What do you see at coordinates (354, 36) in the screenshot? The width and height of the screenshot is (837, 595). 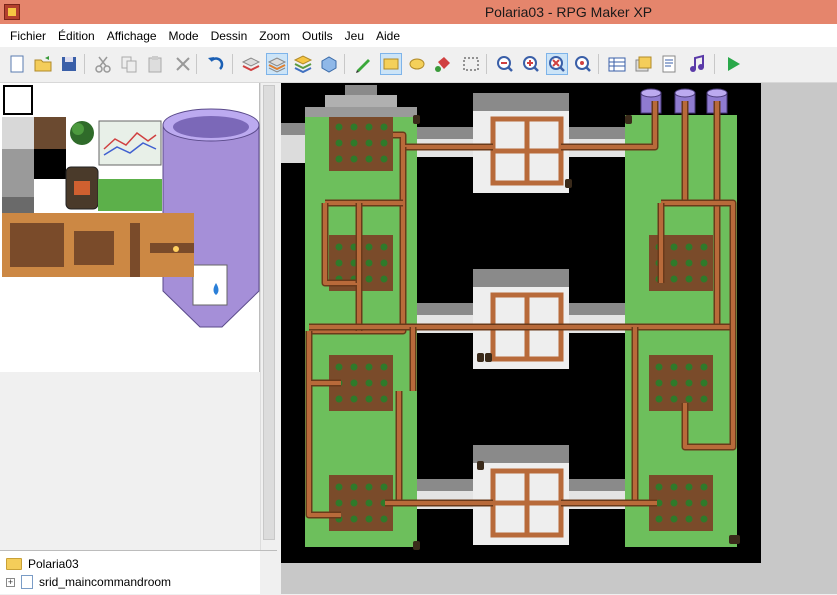 I see `menu-jeu: Jeu` at bounding box center [354, 36].